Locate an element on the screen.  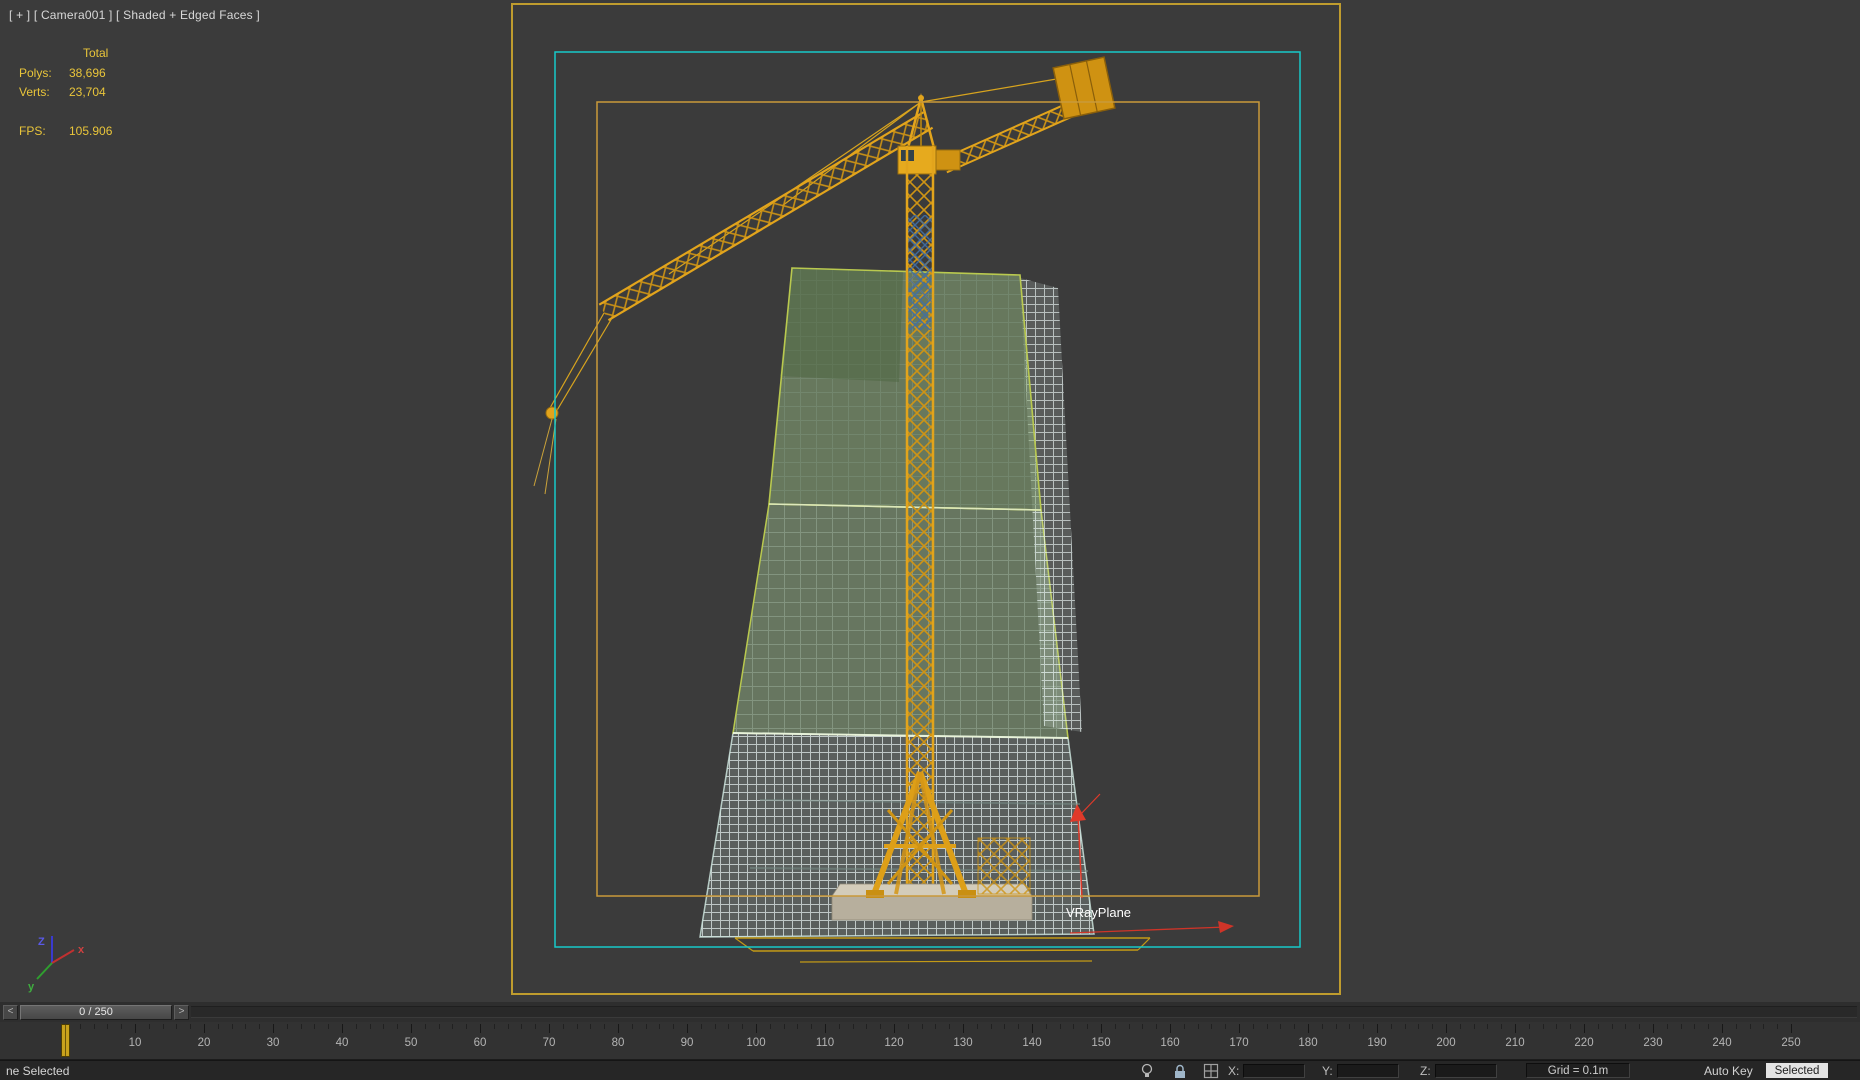
ruler-tick-number: 60 is located at coordinates (480, 1043).